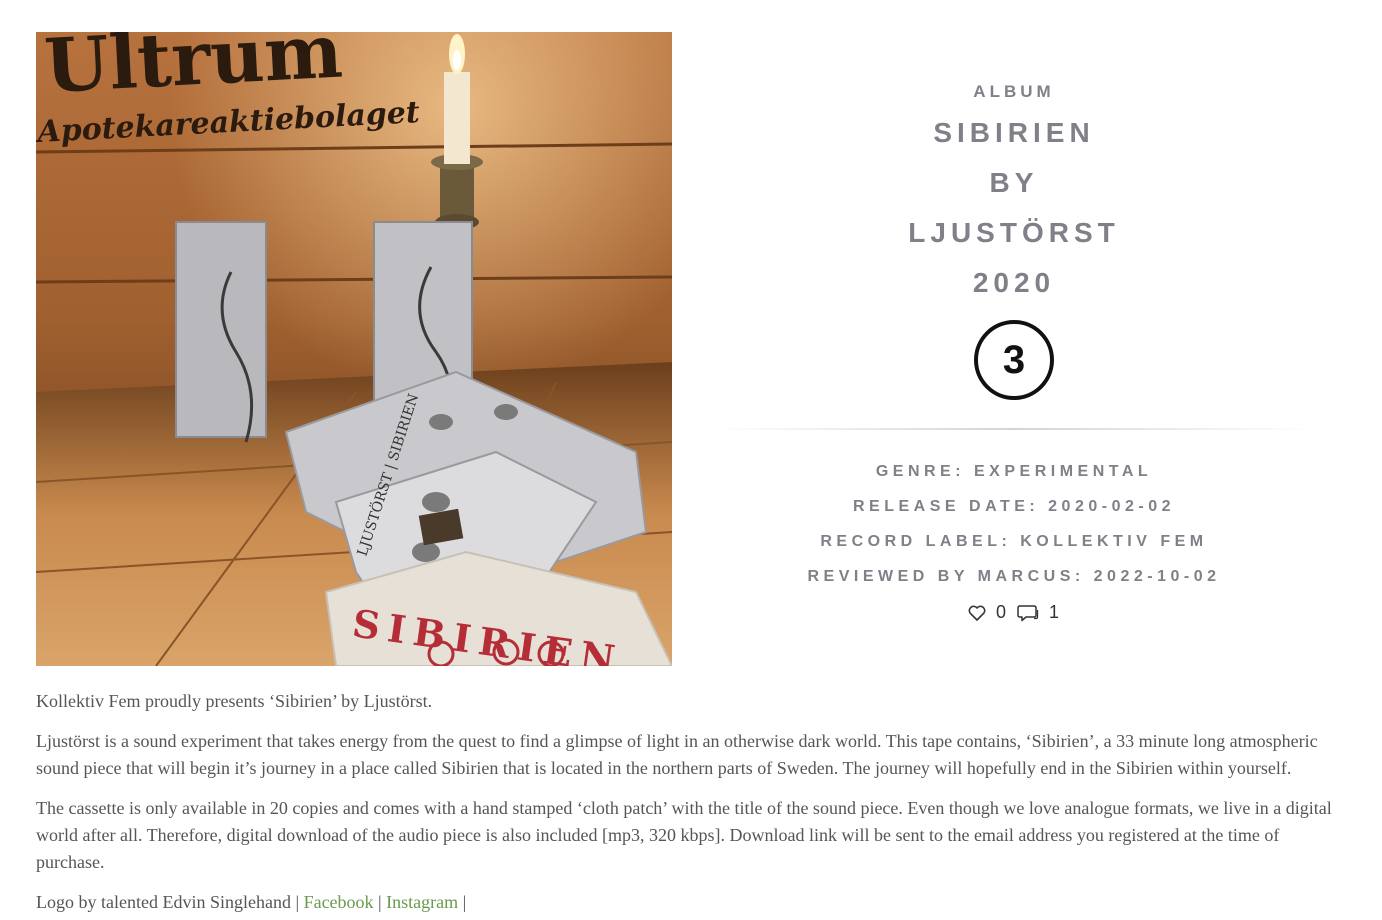  I want to click on rating-value: 3, so click(1014, 359).